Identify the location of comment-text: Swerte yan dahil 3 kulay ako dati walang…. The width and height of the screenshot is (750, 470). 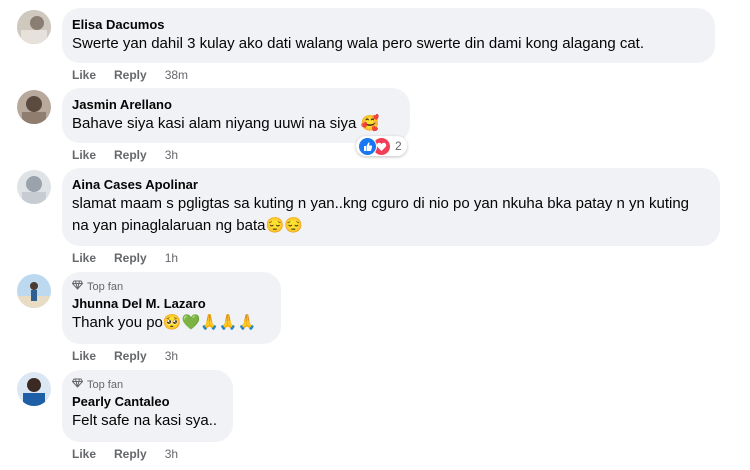
(358, 43).